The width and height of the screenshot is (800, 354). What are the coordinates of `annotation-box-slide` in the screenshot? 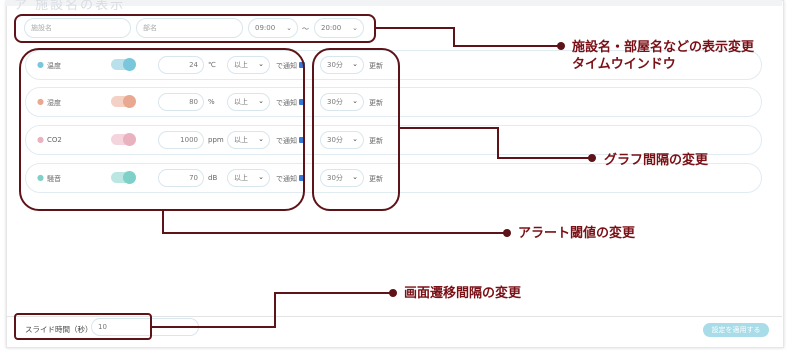 It's located at (83, 326).